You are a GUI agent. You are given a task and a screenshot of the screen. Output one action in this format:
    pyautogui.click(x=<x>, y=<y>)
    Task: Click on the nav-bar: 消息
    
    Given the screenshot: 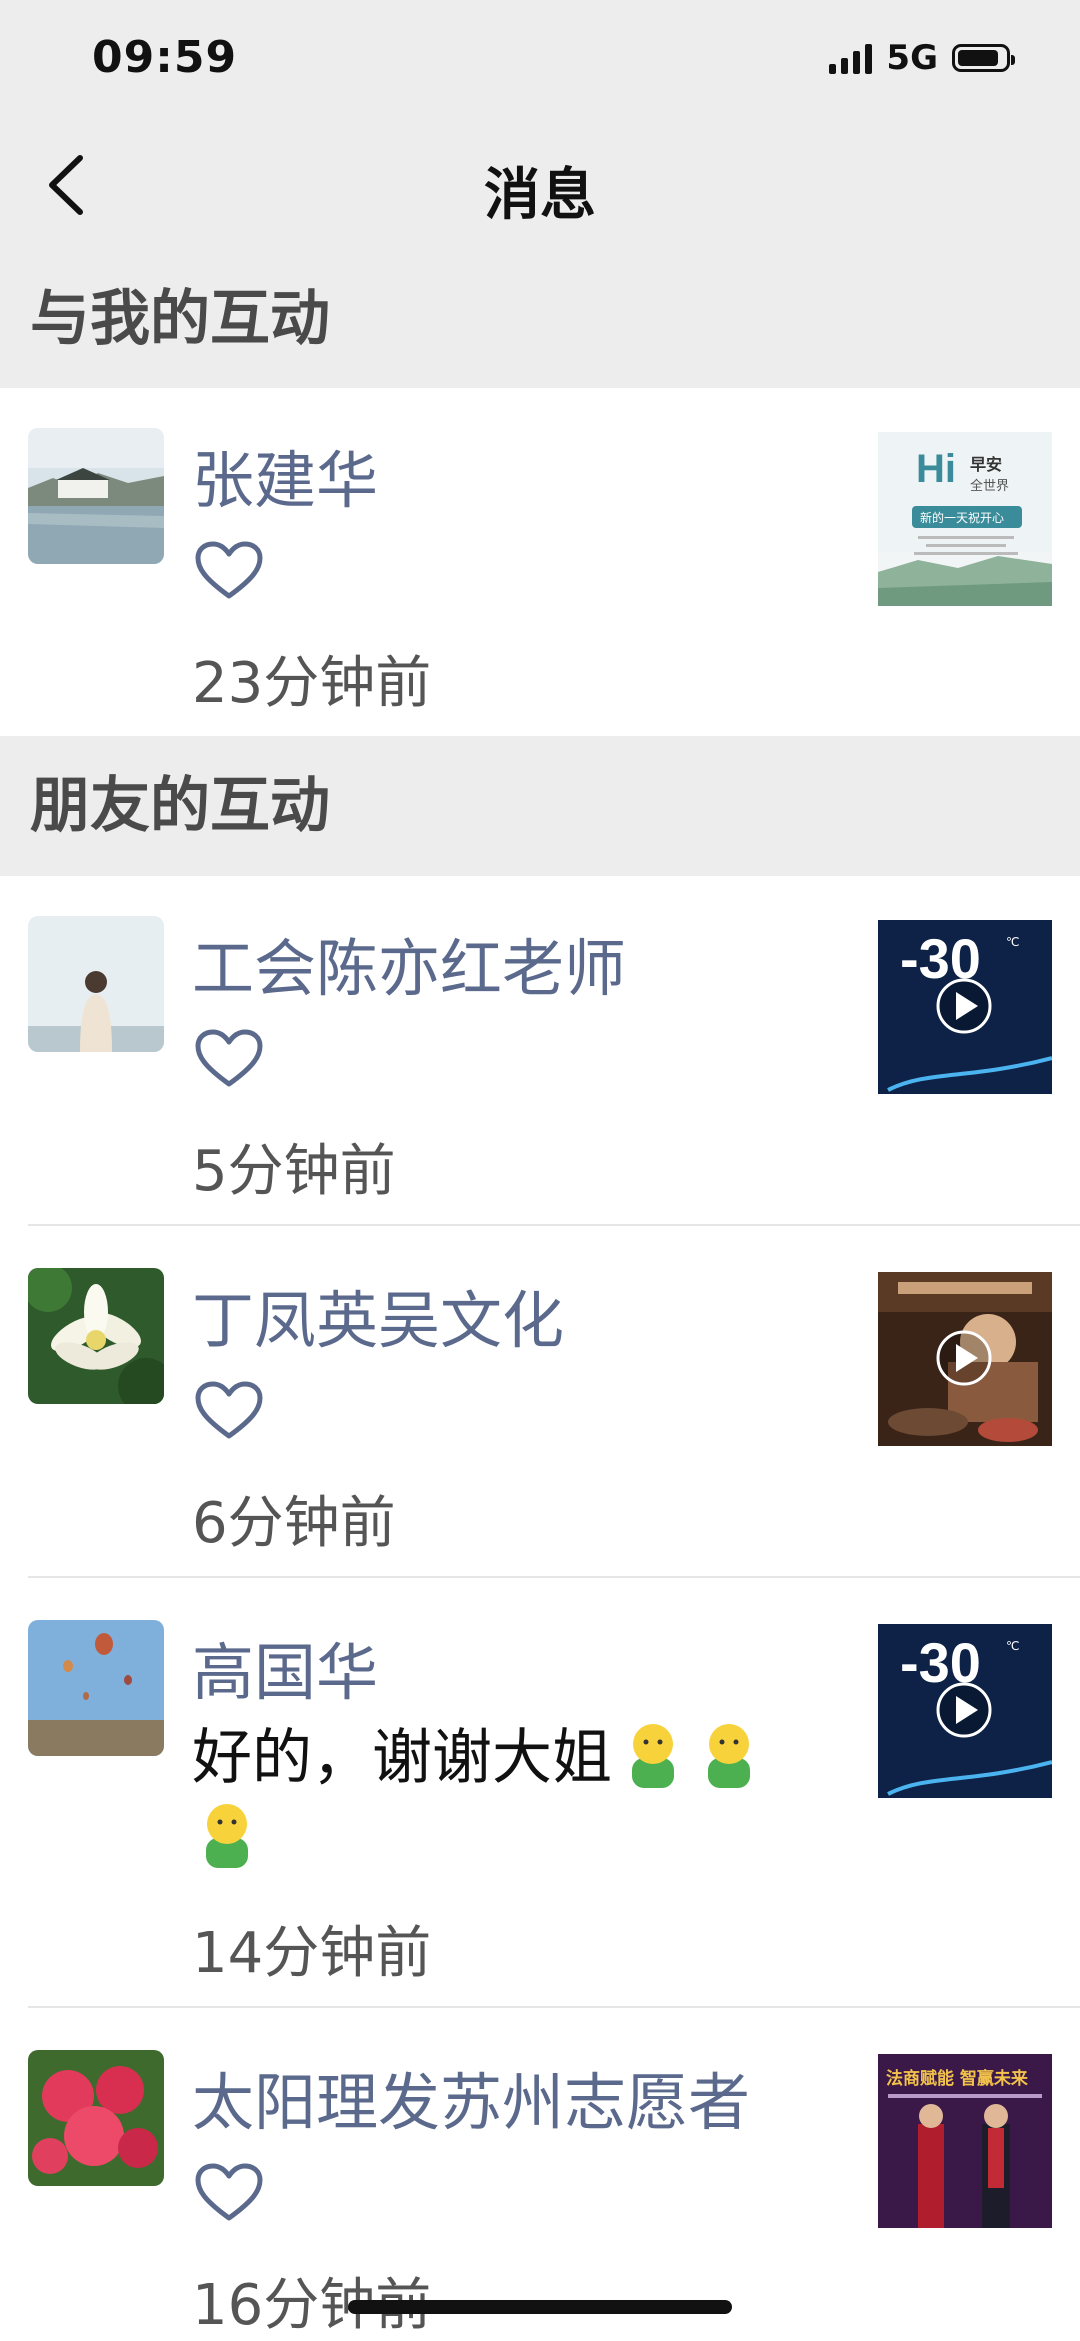 What is the action you would take?
    pyautogui.click(x=540, y=185)
    